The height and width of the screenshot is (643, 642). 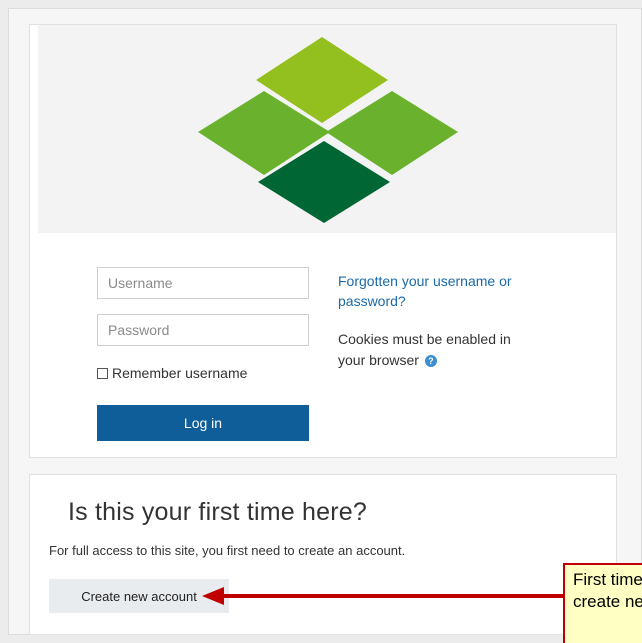 I want to click on callout-line-2: create new, so click(x=607, y=601).